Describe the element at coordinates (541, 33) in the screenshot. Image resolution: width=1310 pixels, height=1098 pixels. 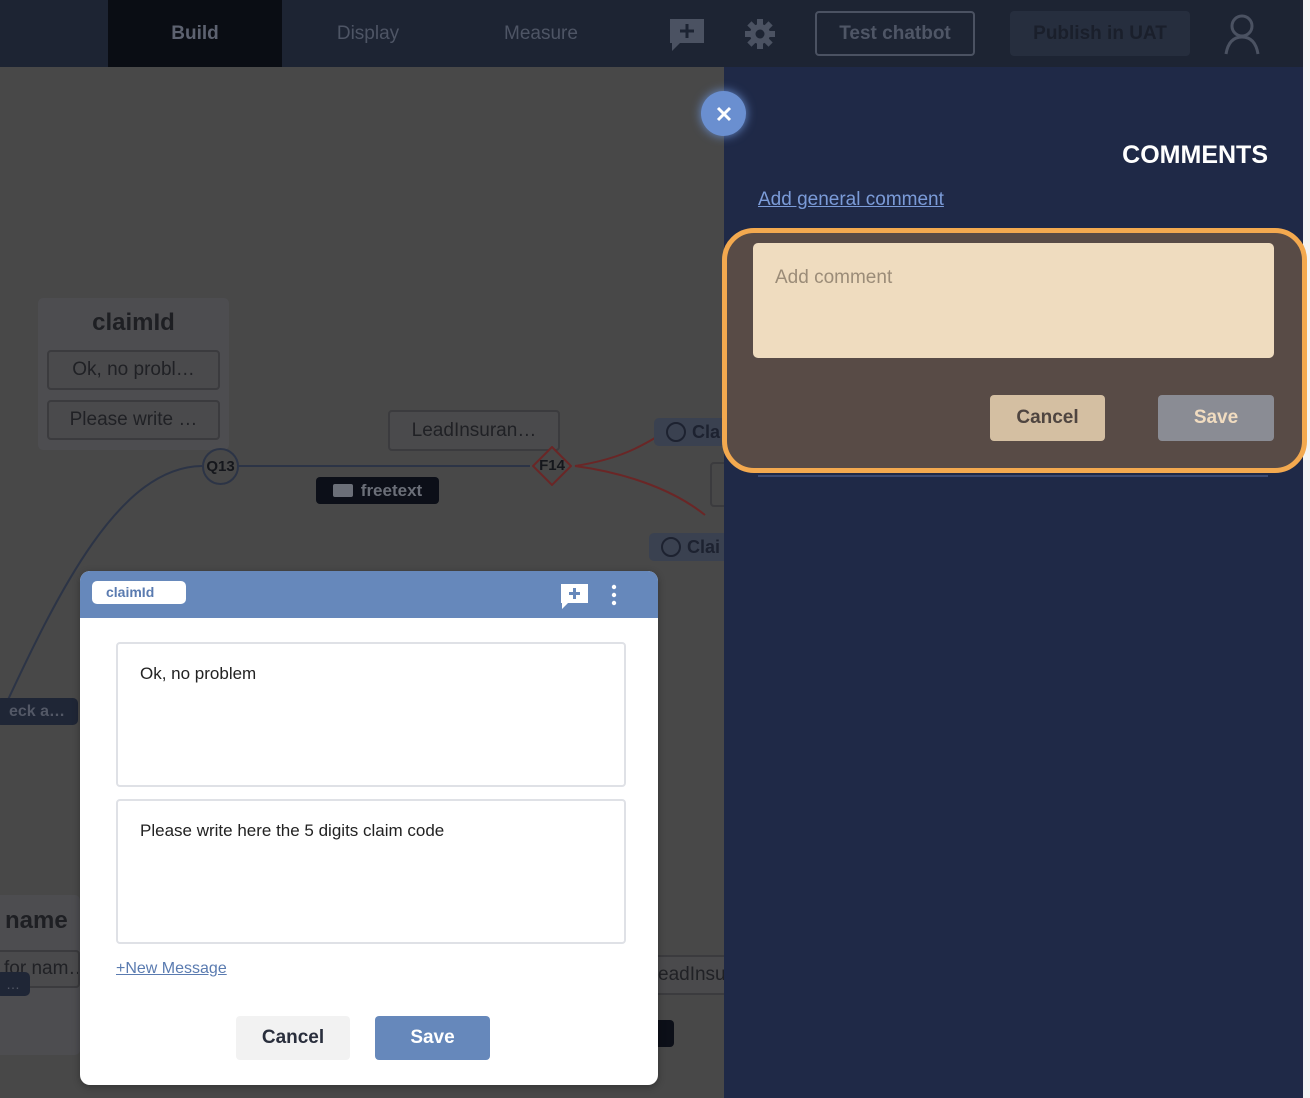
I see `tab-measure: Measure` at that location.